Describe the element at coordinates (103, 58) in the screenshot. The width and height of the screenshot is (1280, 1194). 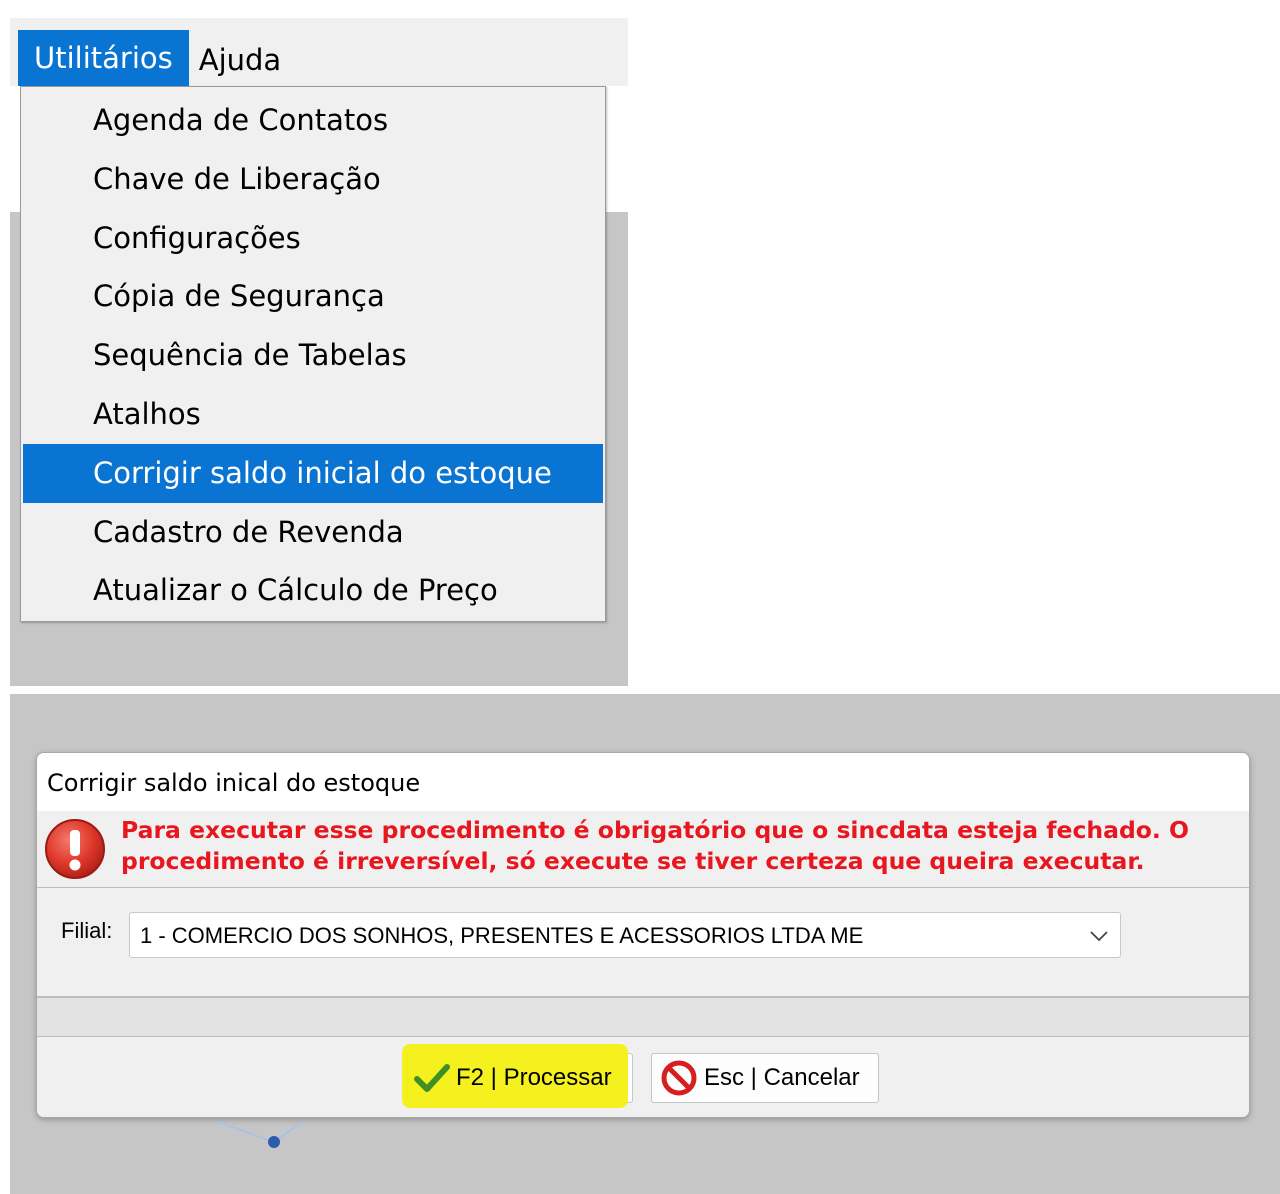
I see `menu-utilitarios: Utilitários` at that location.